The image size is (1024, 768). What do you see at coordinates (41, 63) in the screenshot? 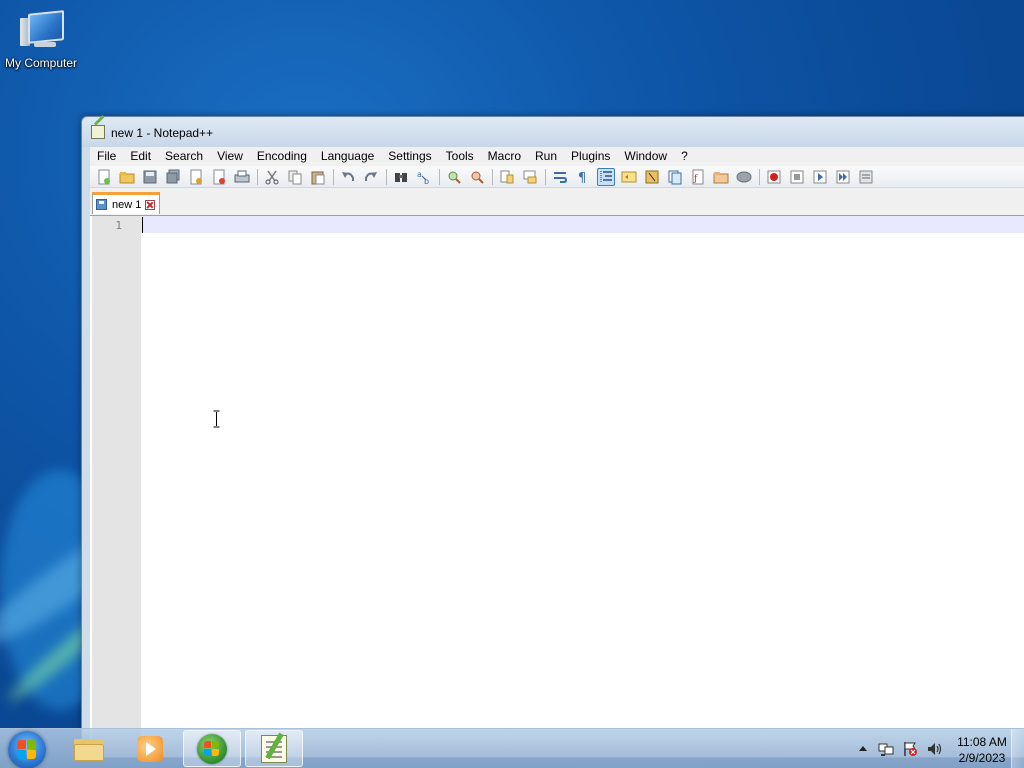
I see `desktop-icon-label: My Computer` at bounding box center [41, 63].